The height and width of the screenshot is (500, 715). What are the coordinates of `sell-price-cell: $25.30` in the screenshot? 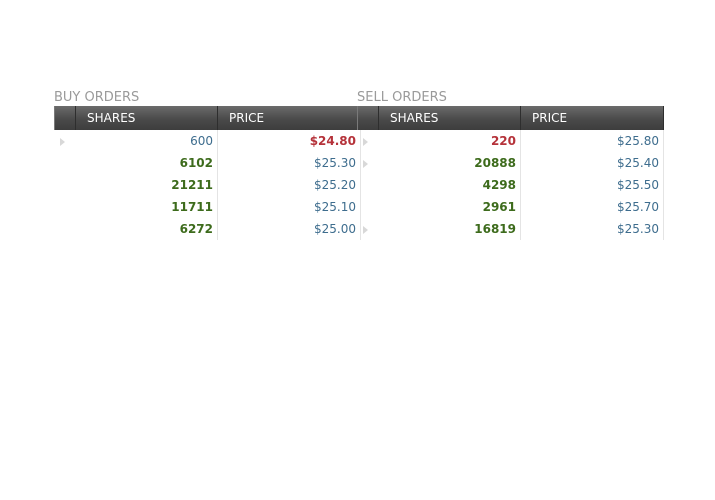 It's located at (592, 229).